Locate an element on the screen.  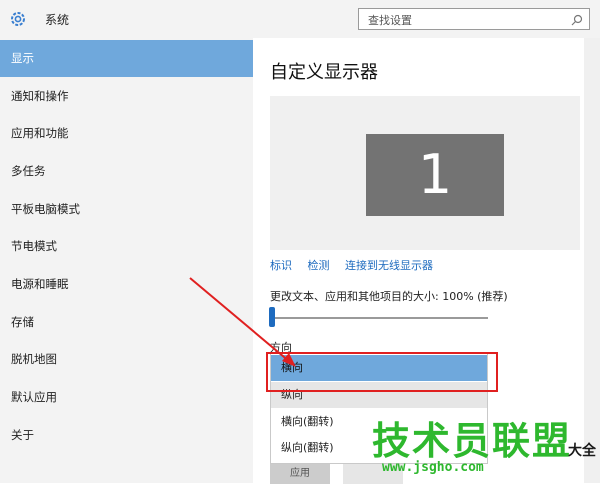
watermark-url: www.jsgho.com is located at coordinates (433, 467).